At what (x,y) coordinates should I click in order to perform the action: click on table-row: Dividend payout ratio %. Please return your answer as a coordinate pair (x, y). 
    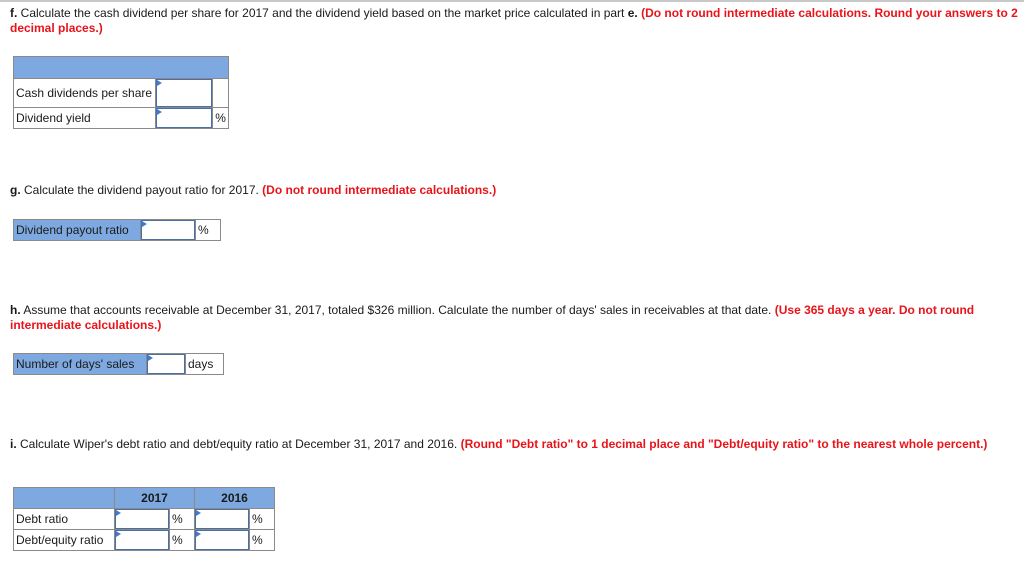
    Looking at the image, I should click on (117, 230).